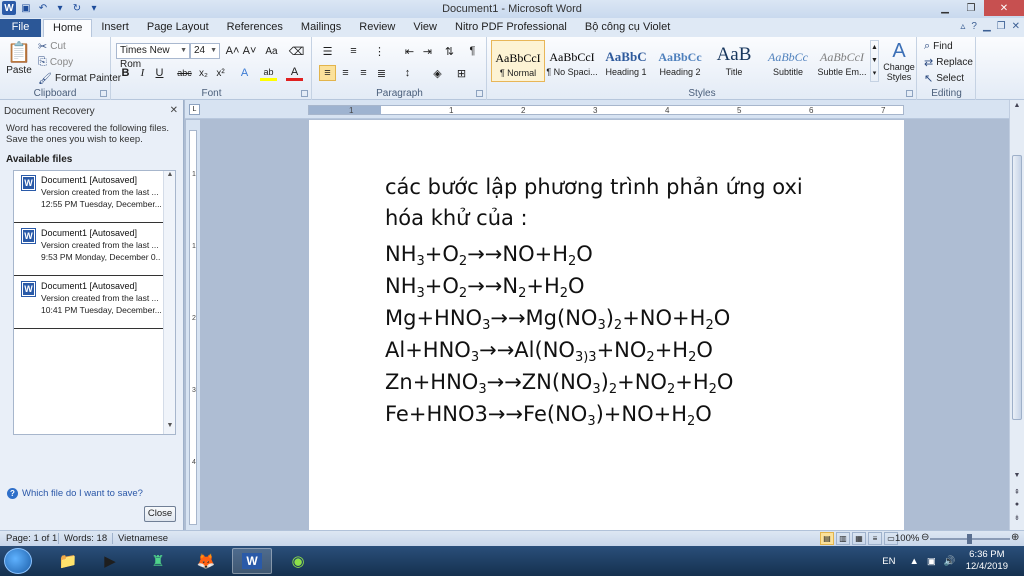  Describe the element at coordinates (345, 73) in the screenshot. I see `align-center-icon: ≡` at that location.